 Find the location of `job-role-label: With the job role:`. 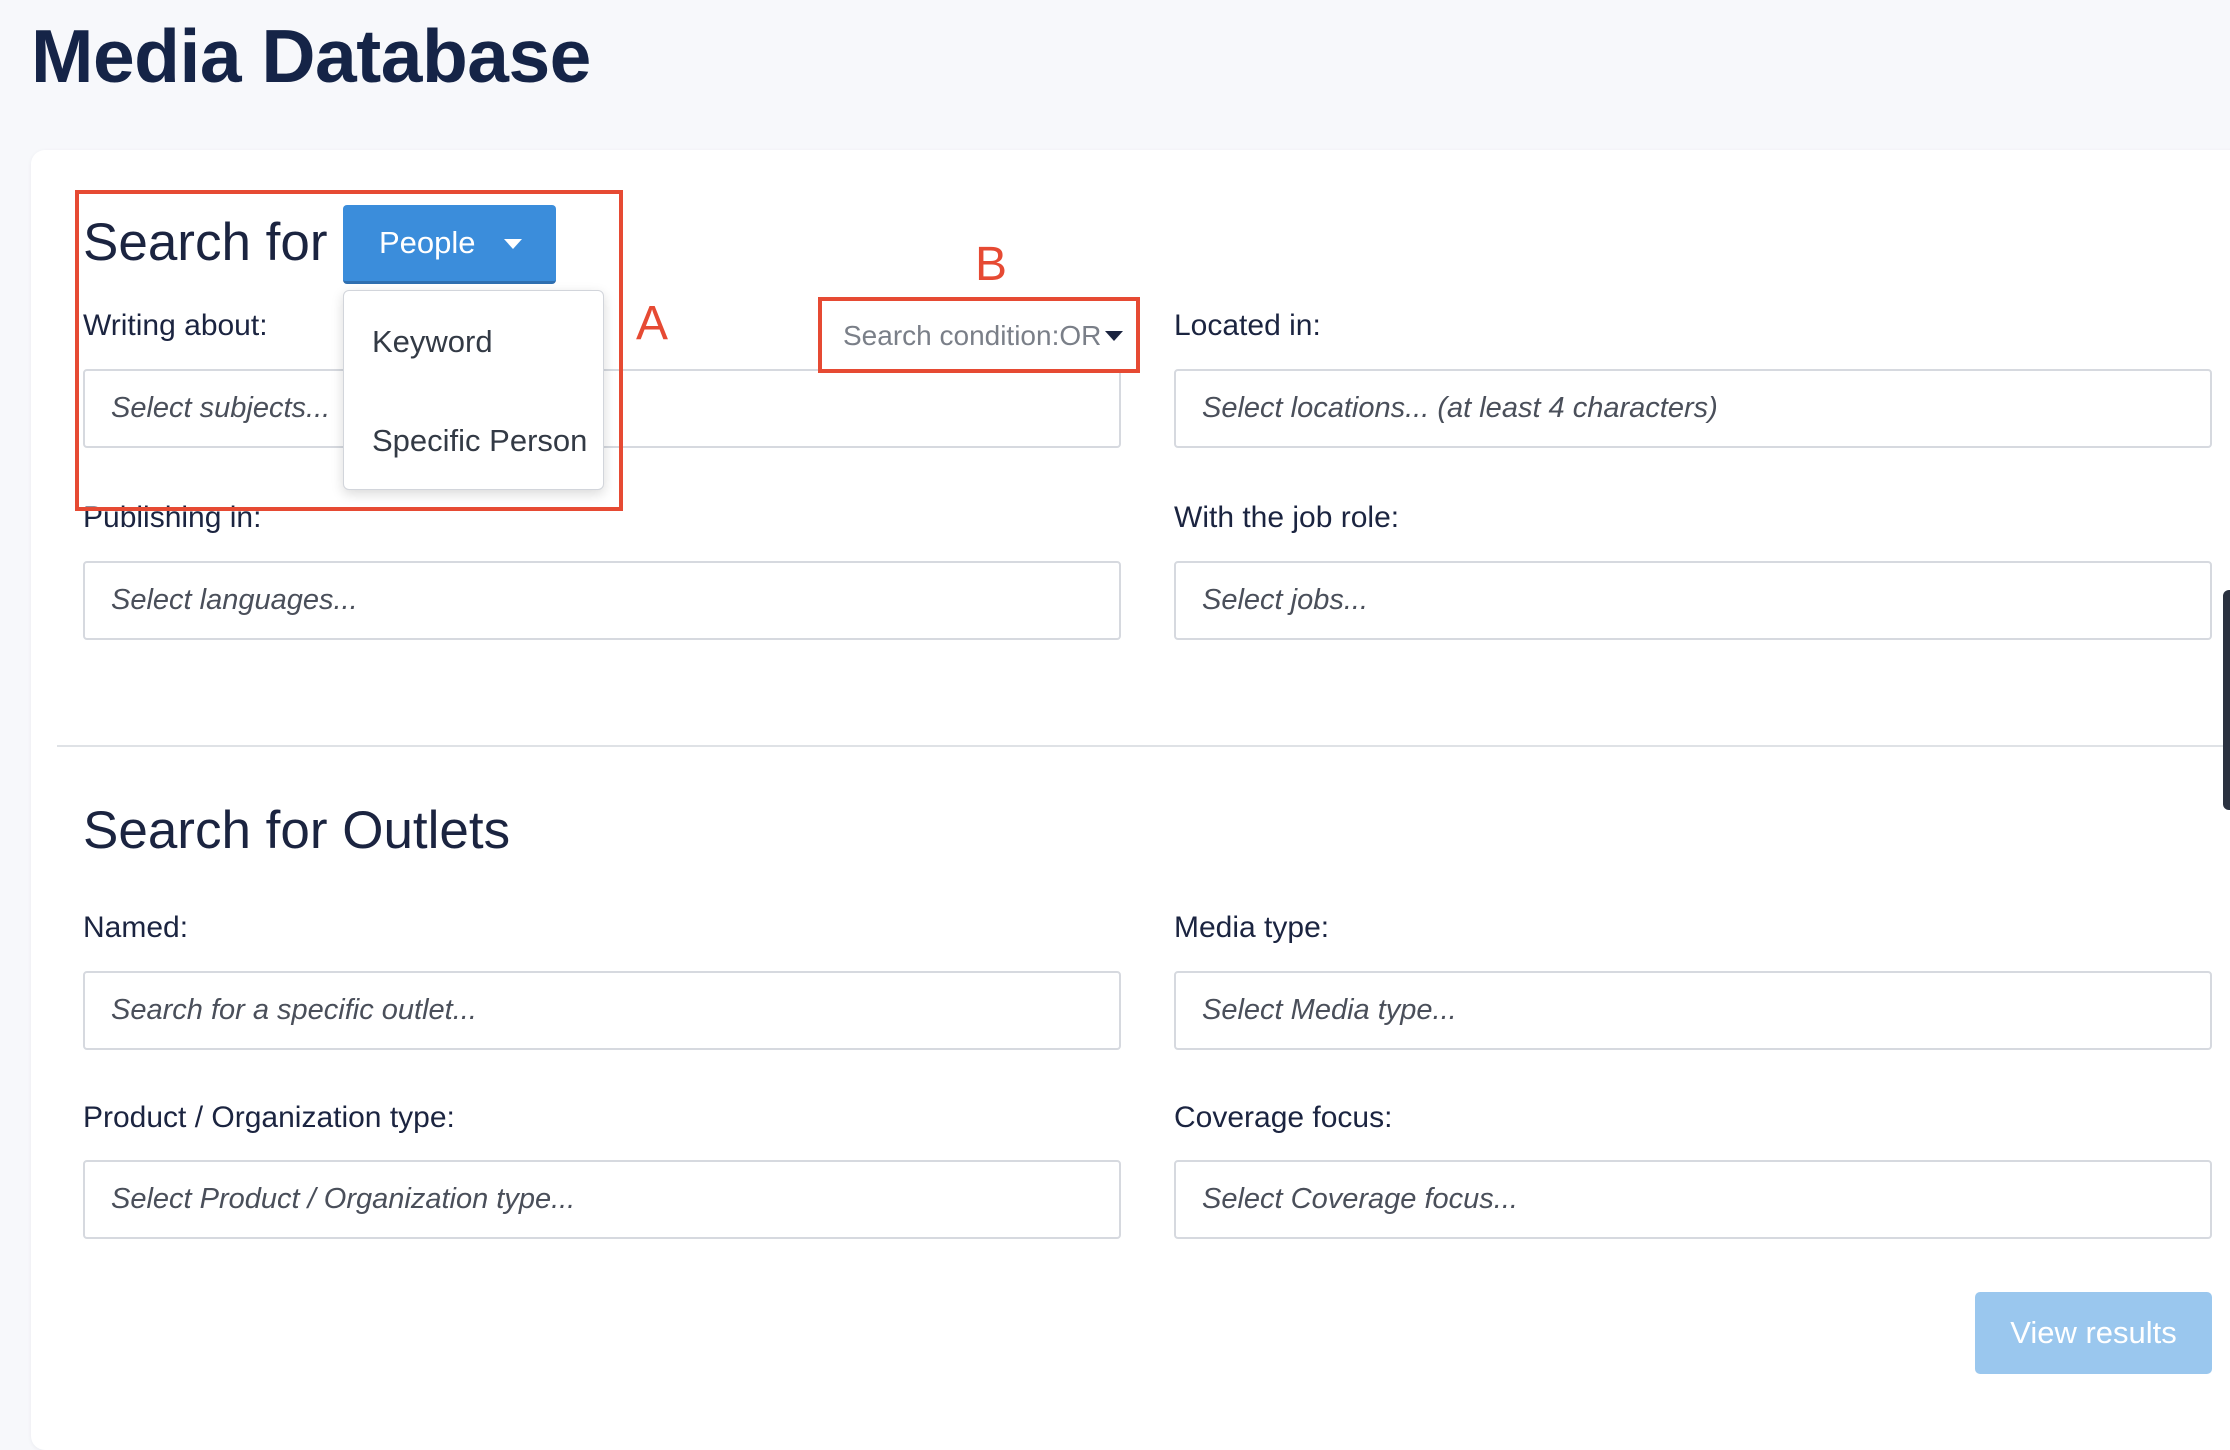

job-role-label: With the job role: is located at coordinates (1287, 517).